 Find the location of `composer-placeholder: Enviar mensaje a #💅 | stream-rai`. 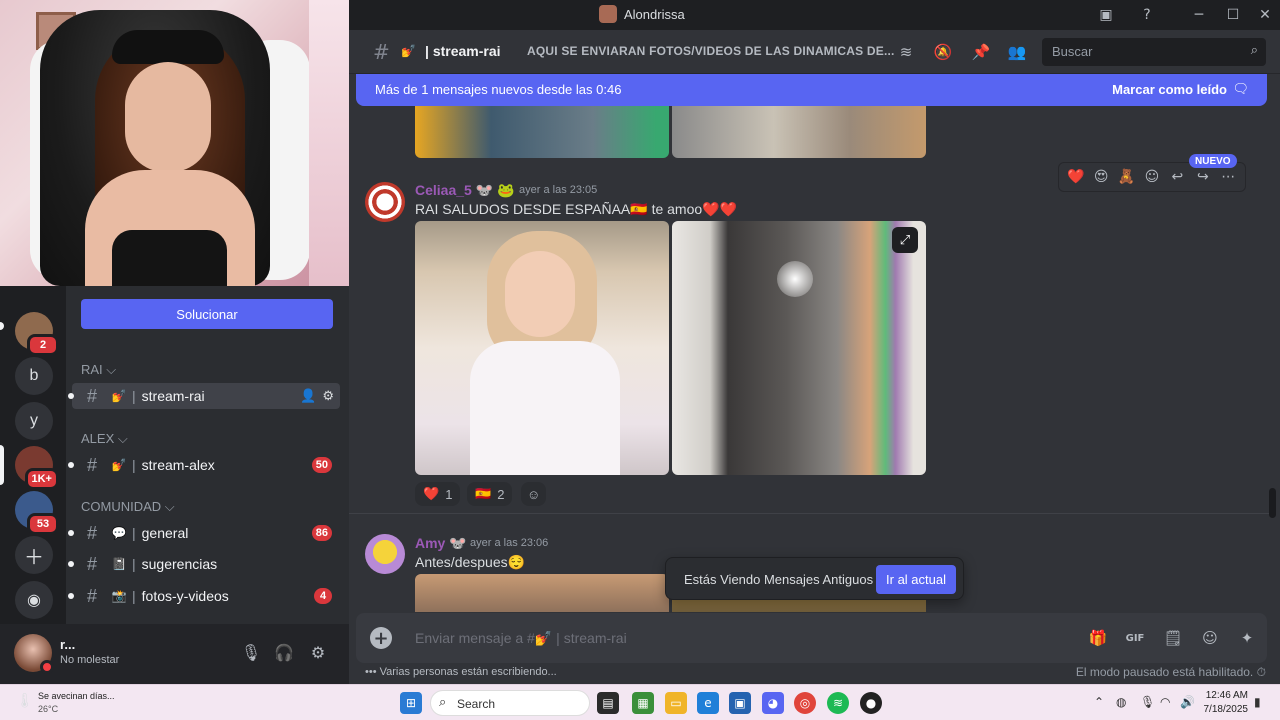

composer-placeholder: Enviar mensaje a #💅 | stream-rai is located at coordinates (521, 638).